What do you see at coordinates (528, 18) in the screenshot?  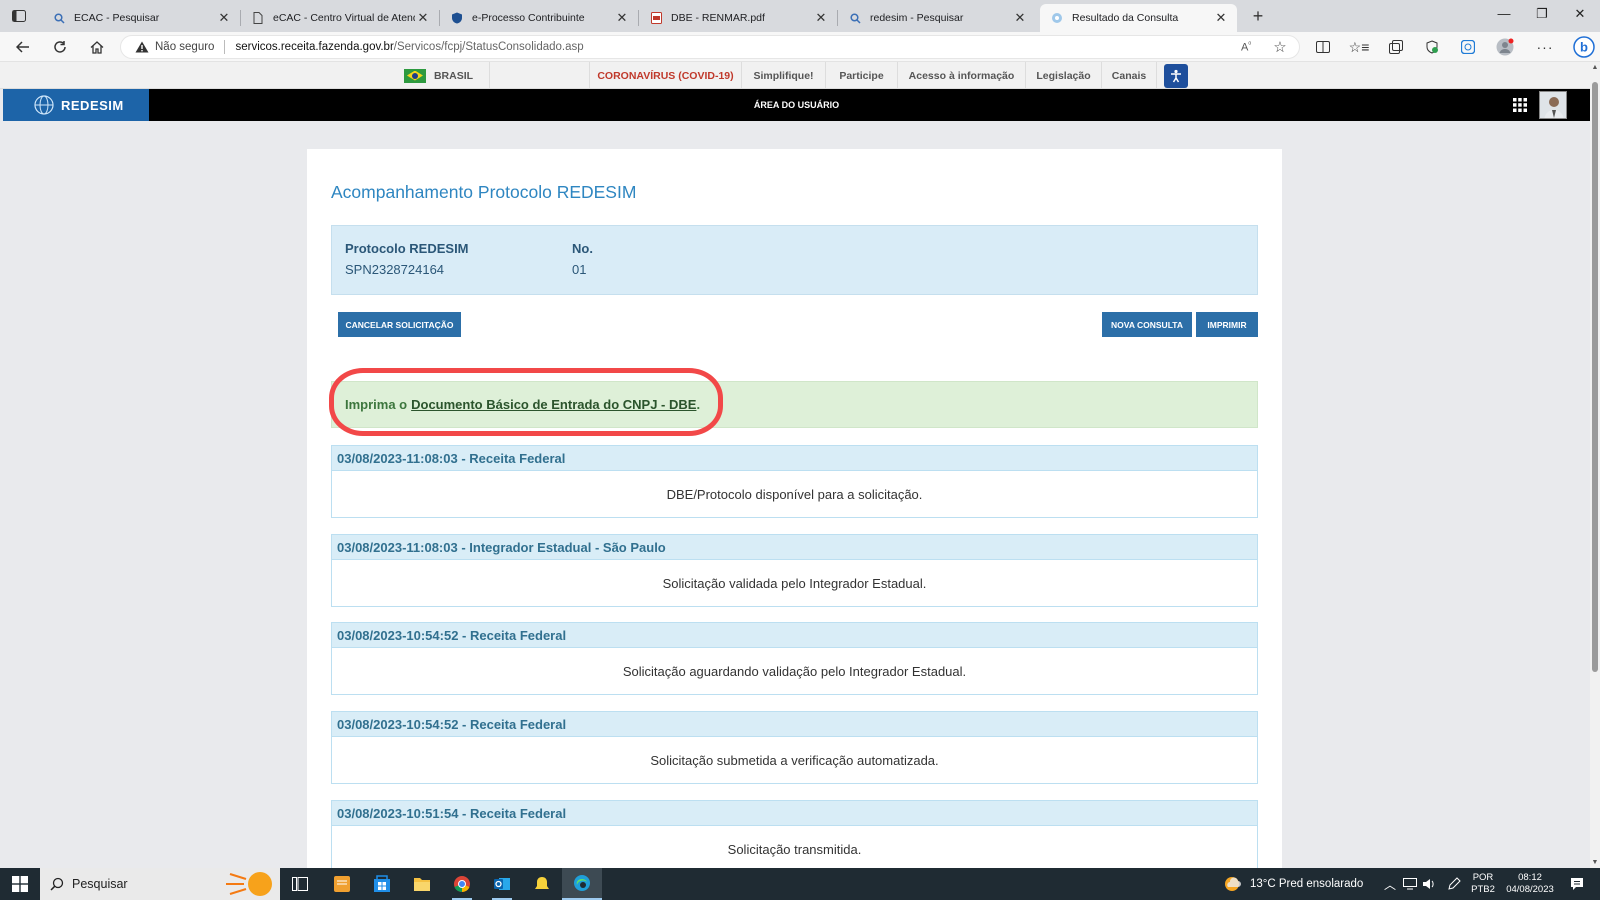 I see `tab-title: e-Processo Contribuinte` at bounding box center [528, 18].